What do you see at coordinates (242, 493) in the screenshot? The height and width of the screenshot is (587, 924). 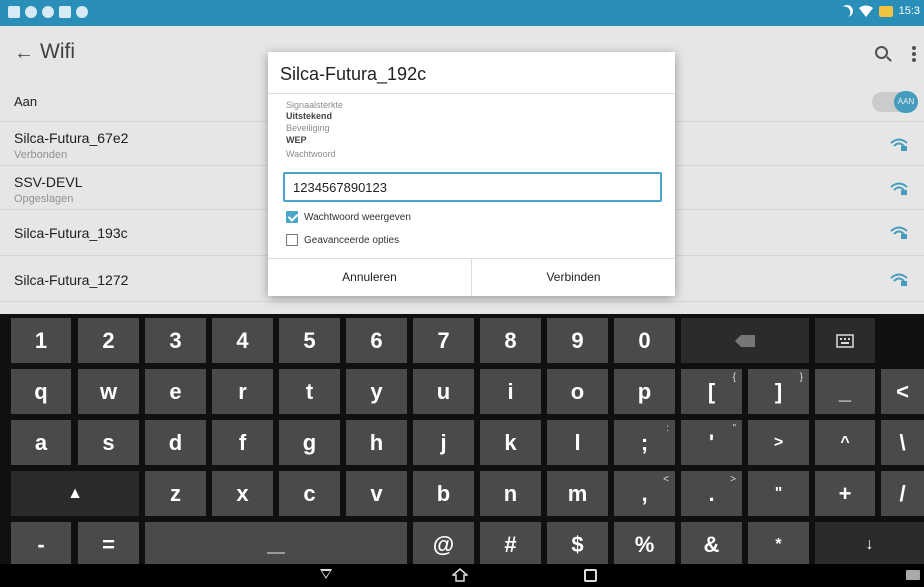 I see `key: x` at bounding box center [242, 493].